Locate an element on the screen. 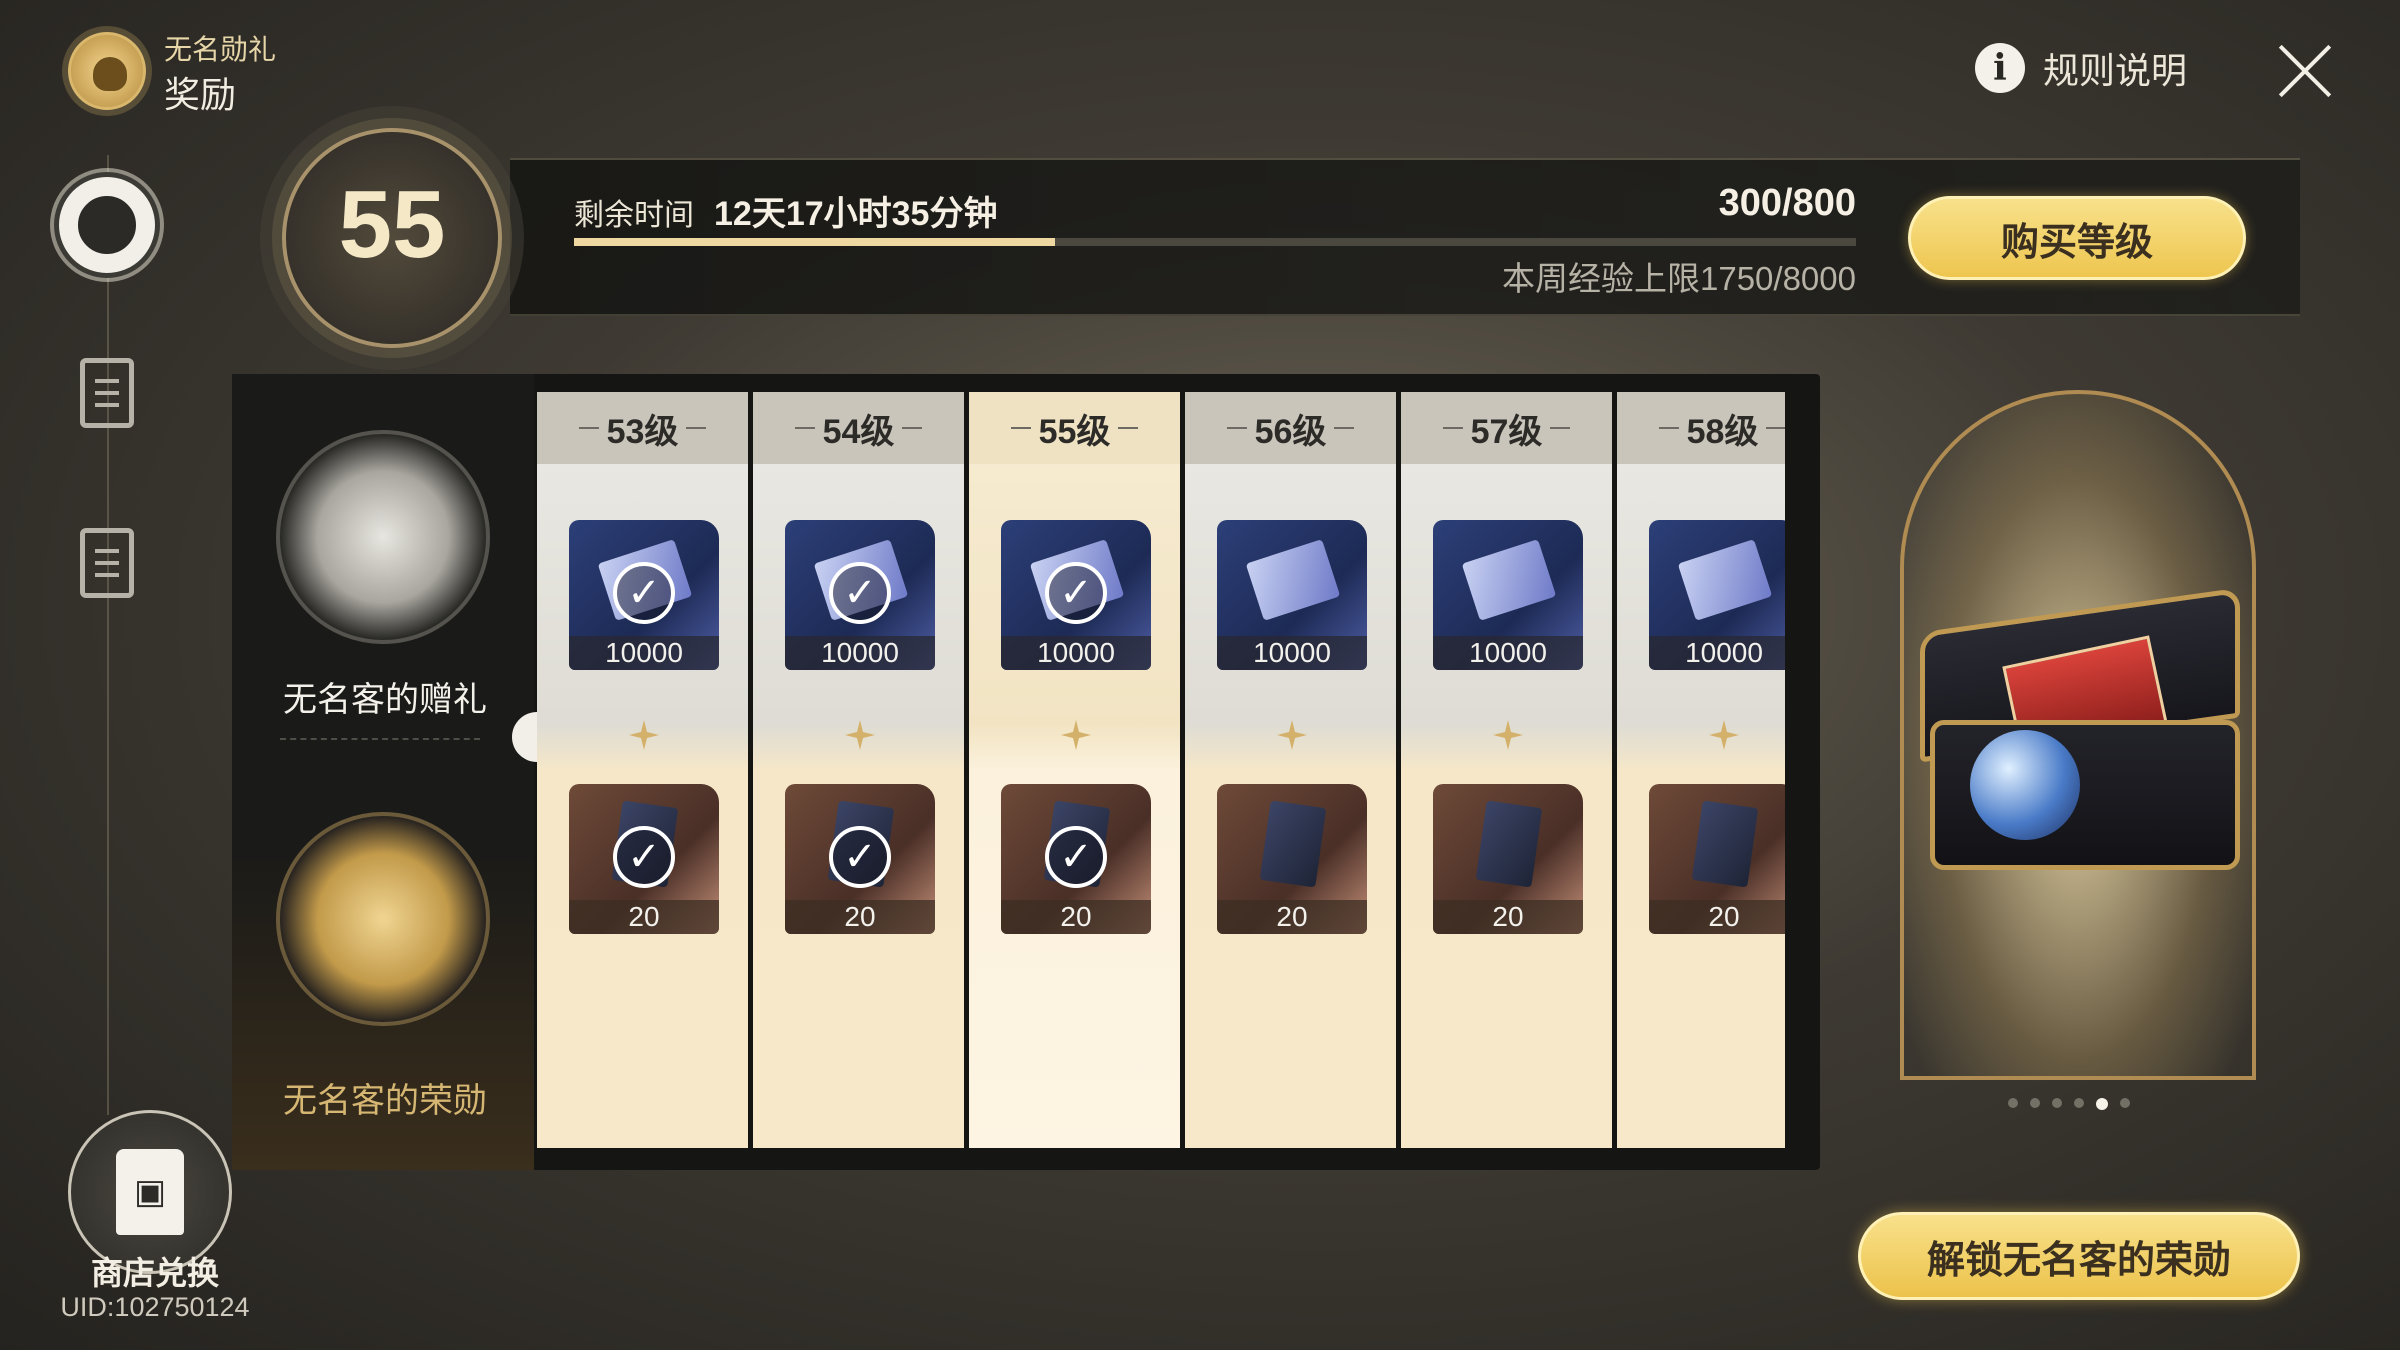 The height and width of the screenshot is (1350, 2400). rules-label: 规则说明 is located at coordinates (2115, 70).